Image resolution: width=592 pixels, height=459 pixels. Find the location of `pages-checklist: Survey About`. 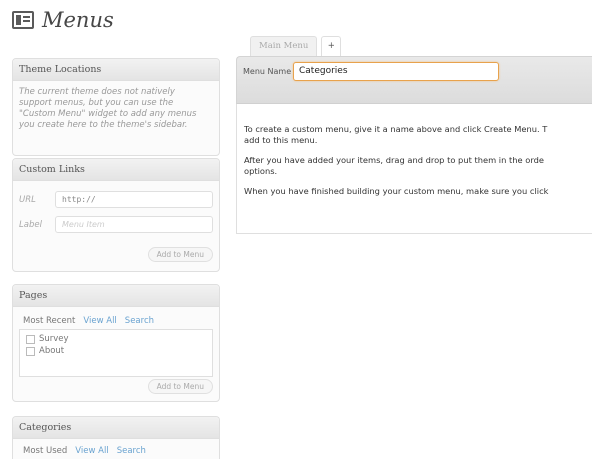

pages-checklist: Survey About is located at coordinates (116, 353).